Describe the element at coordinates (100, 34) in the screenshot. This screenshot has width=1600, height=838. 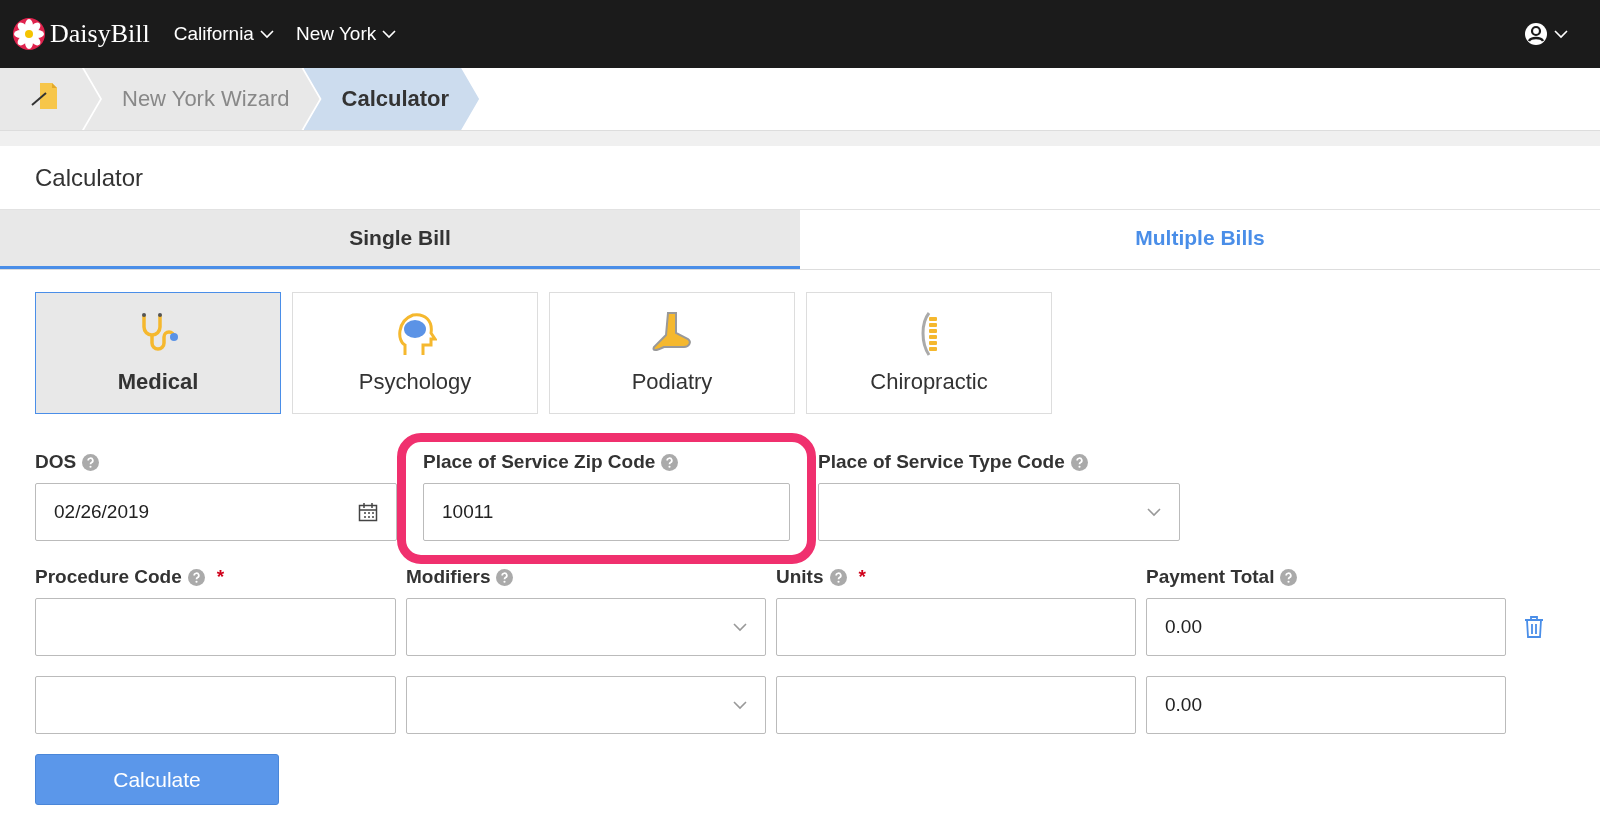
I see `logo-text: DaisyBill` at that location.